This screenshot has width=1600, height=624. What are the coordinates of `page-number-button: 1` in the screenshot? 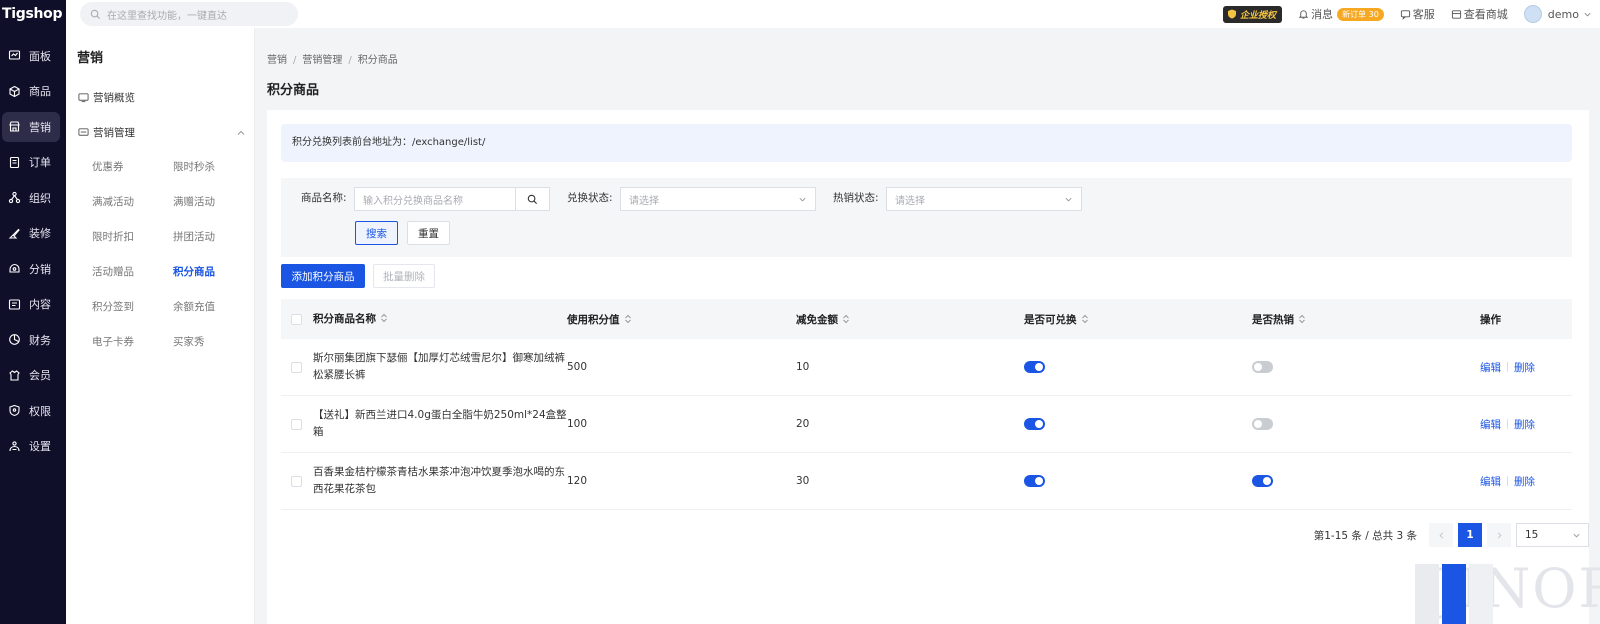 It's located at (1470, 535).